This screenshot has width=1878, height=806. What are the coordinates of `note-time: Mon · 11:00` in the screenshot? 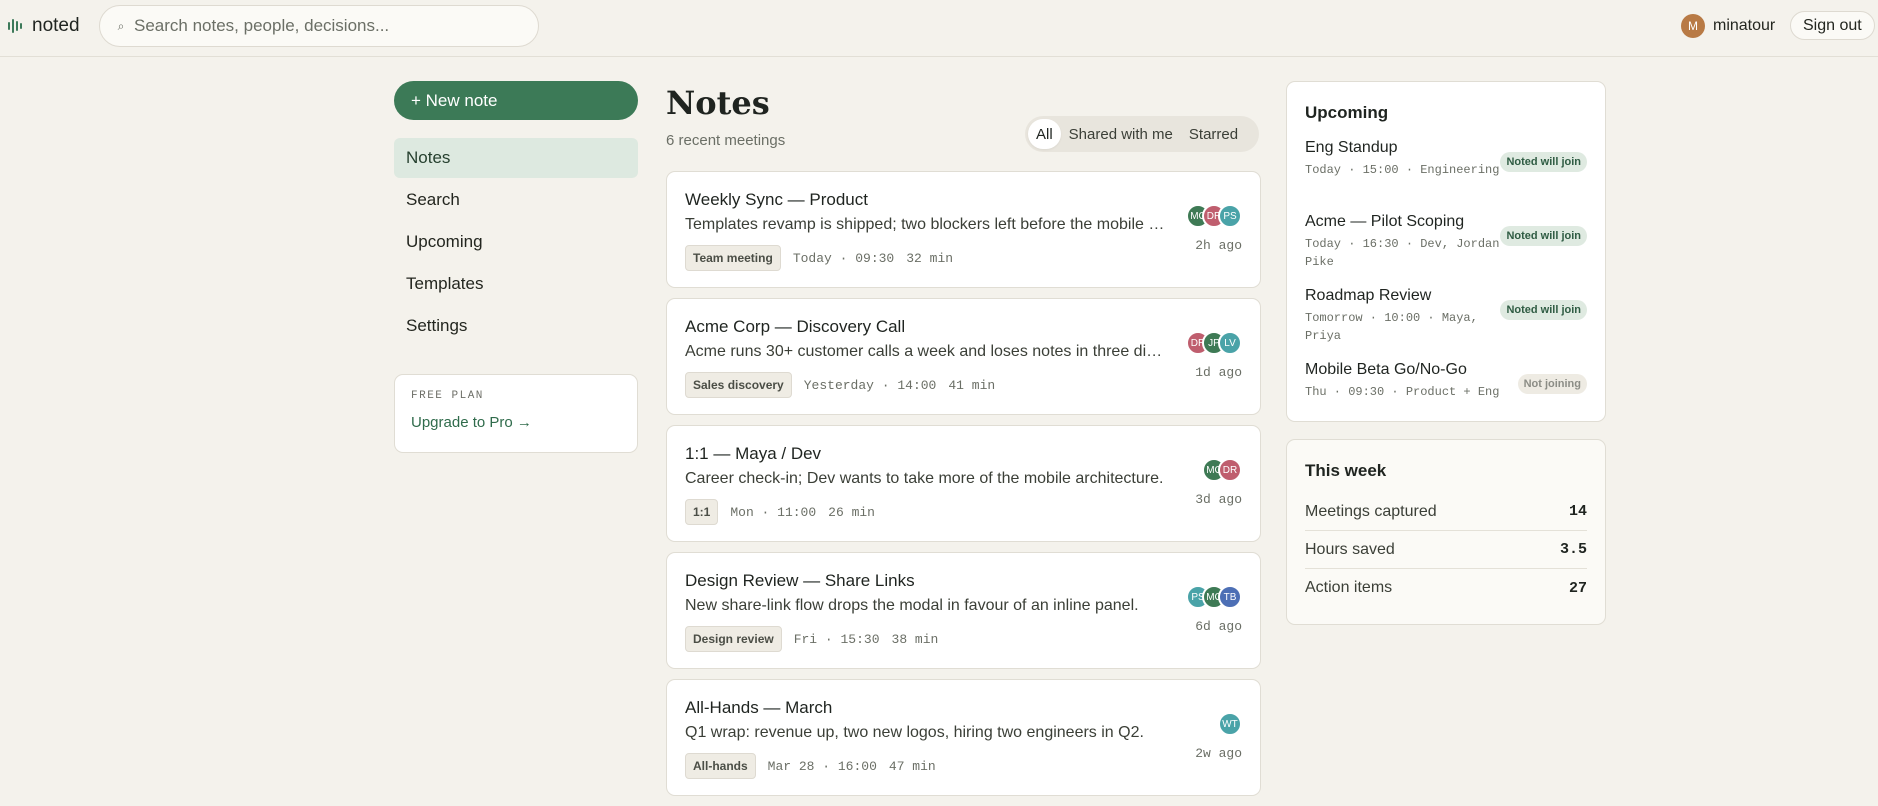 It's located at (773, 512).